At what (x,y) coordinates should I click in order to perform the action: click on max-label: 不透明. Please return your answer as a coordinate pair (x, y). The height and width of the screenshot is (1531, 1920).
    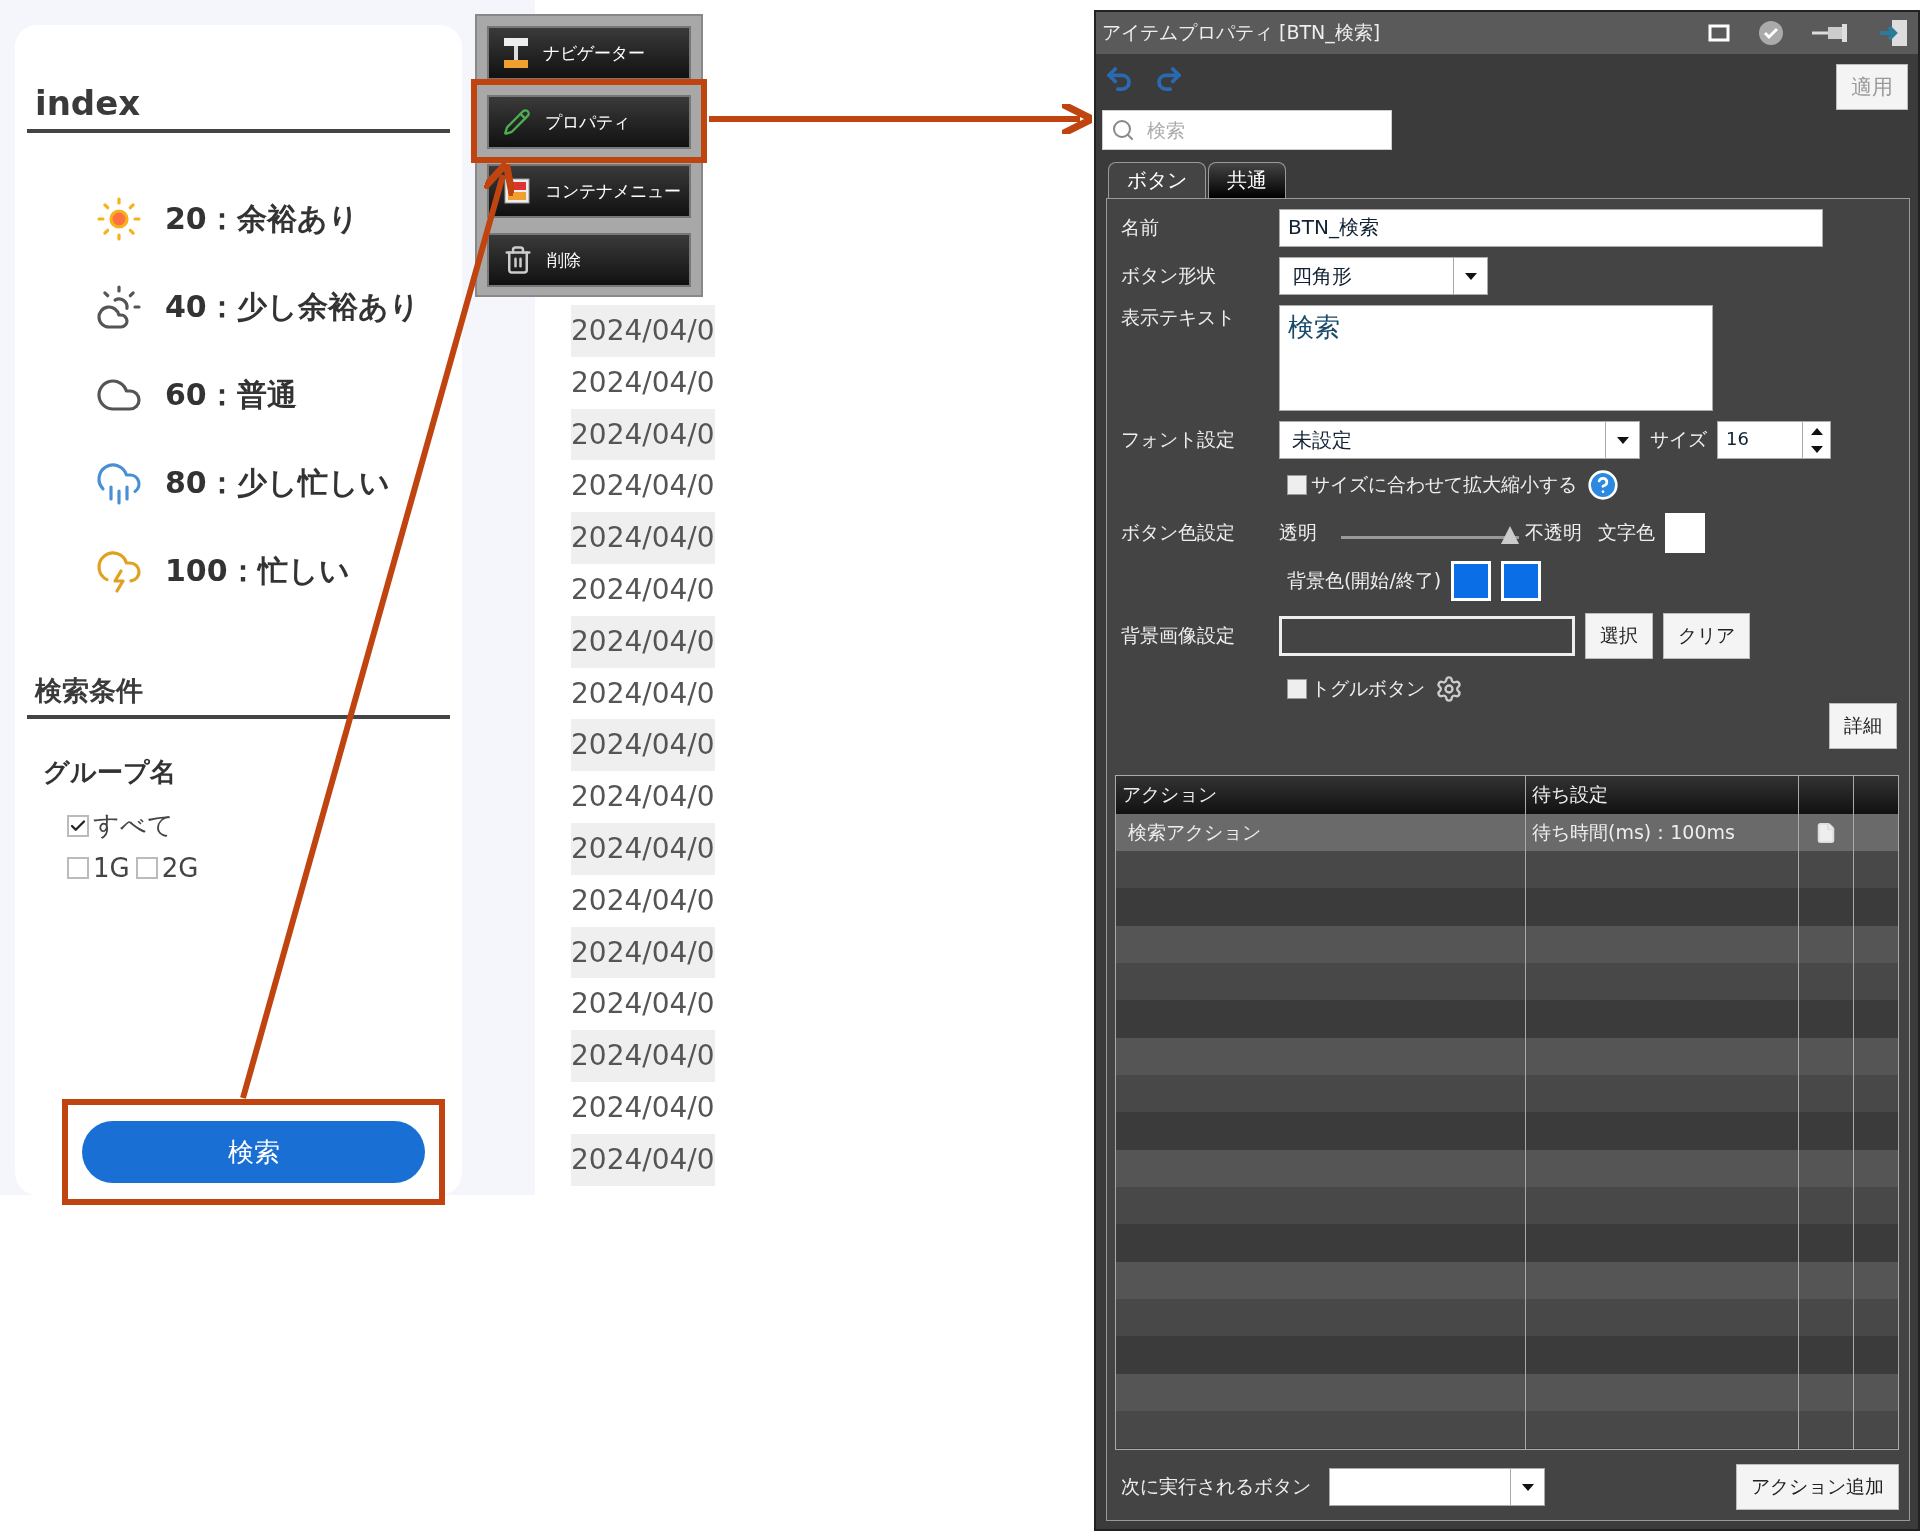
    Looking at the image, I should click on (1553, 532).